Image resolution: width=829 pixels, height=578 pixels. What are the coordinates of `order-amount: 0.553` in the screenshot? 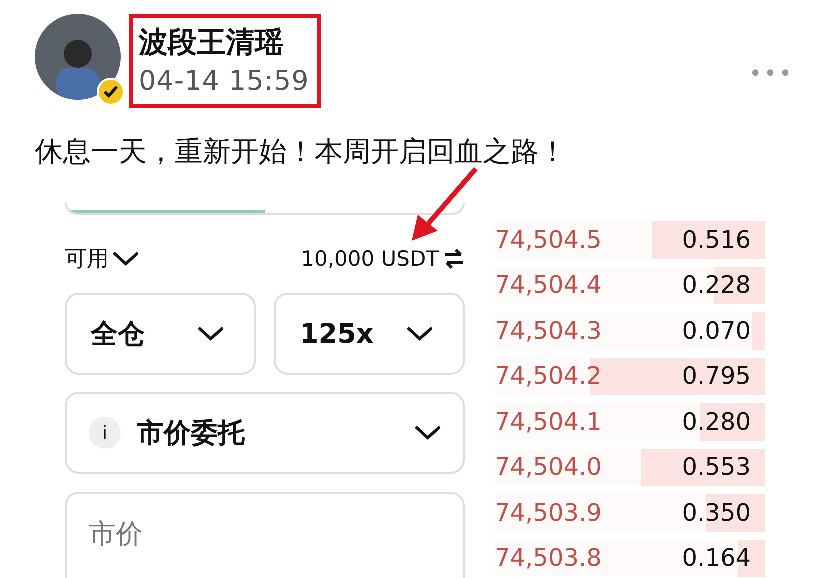 It's located at (716, 467).